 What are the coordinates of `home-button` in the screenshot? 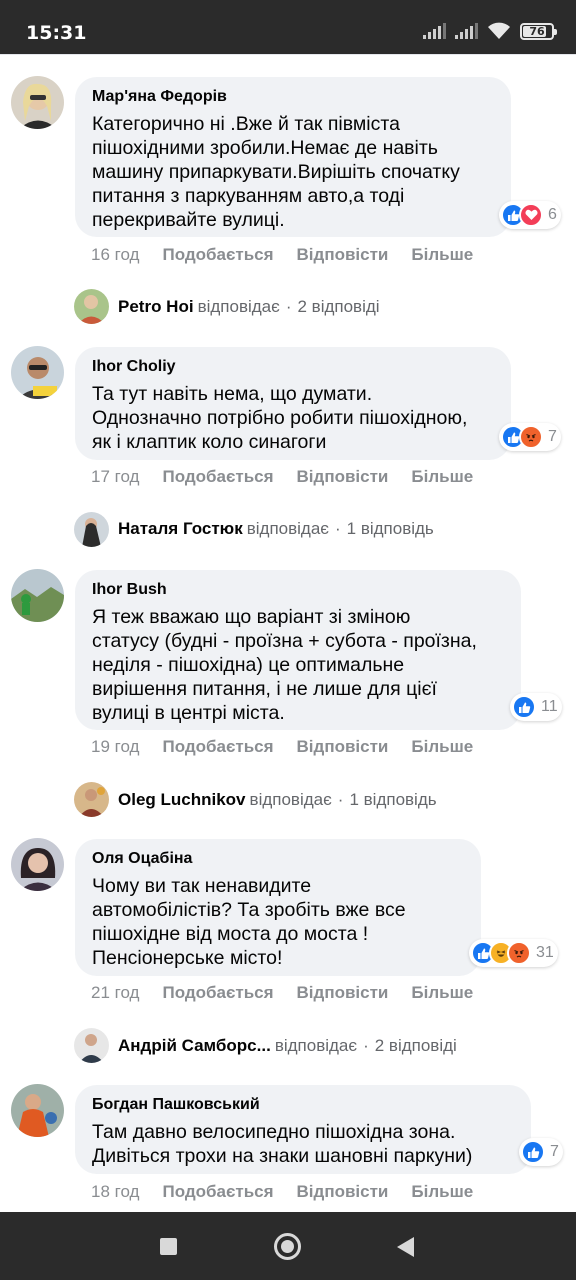 It's located at (287, 1246).